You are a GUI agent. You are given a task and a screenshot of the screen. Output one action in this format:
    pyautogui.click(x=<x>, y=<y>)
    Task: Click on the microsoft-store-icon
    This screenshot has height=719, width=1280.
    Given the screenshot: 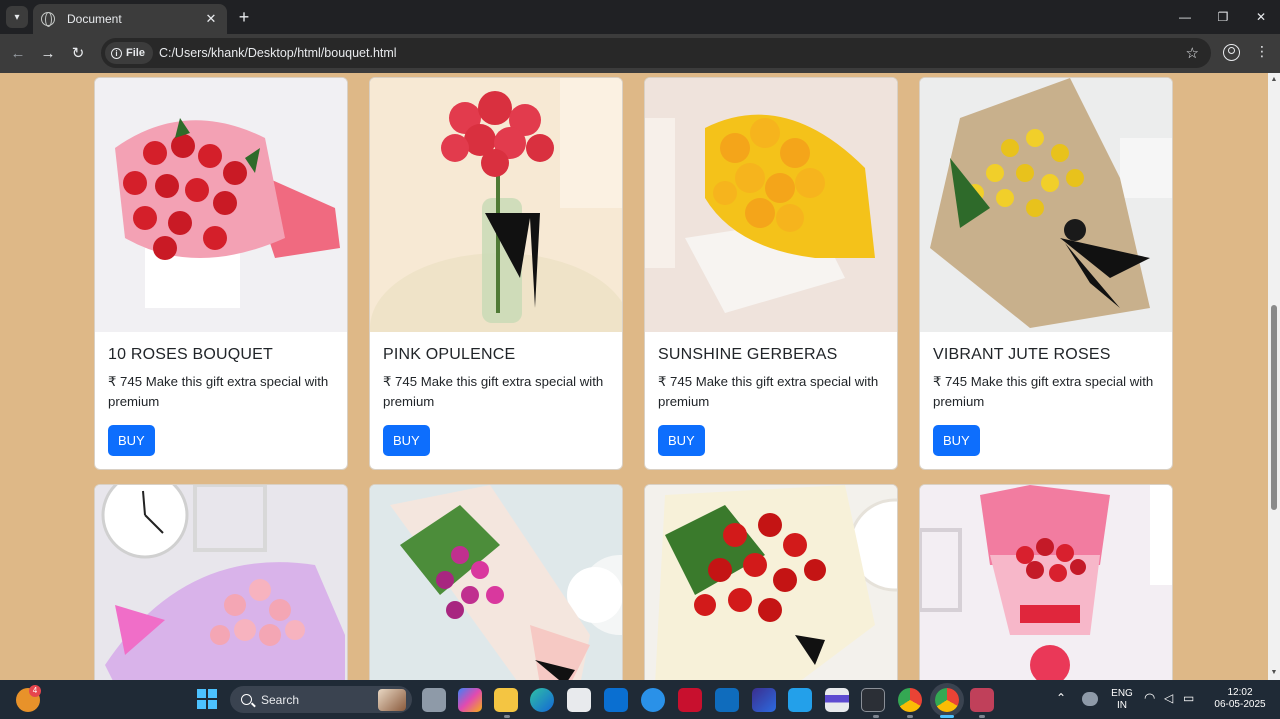 What is the action you would take?
    pyautogui.click(x=579, y=700)
    